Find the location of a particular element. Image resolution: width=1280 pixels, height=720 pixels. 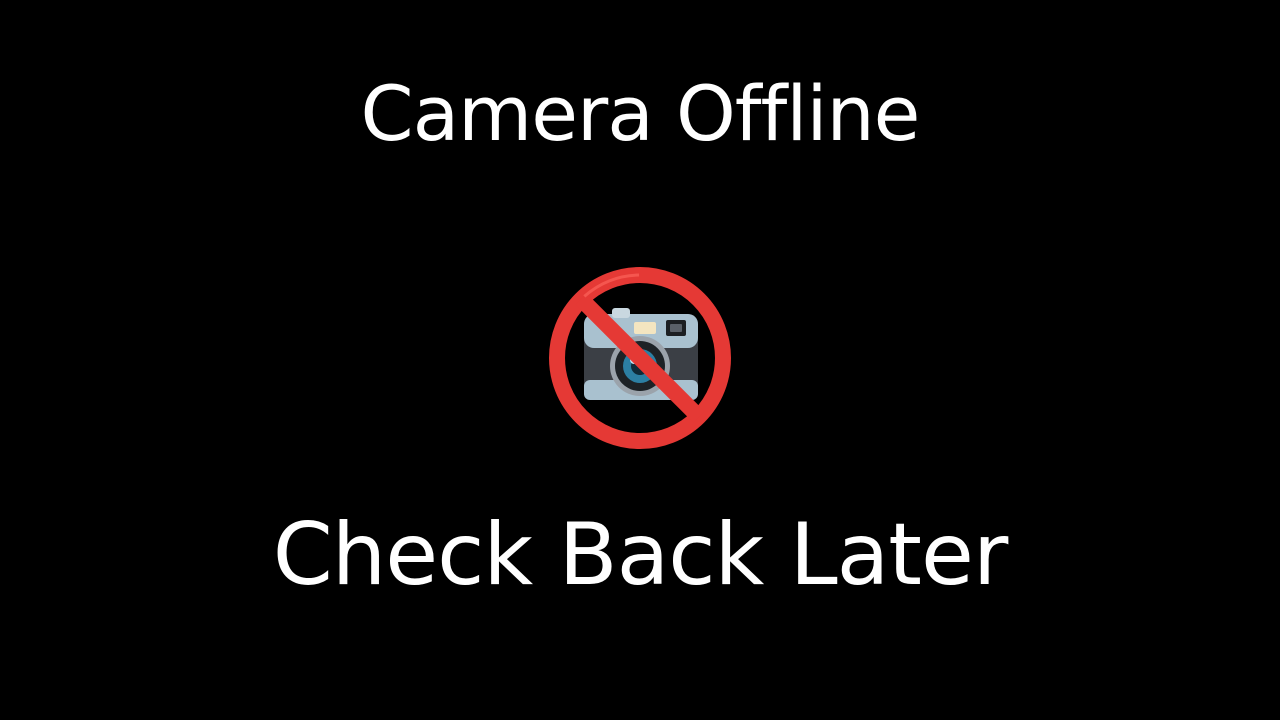

no-camera-icon is located at coordinates (640, 358).